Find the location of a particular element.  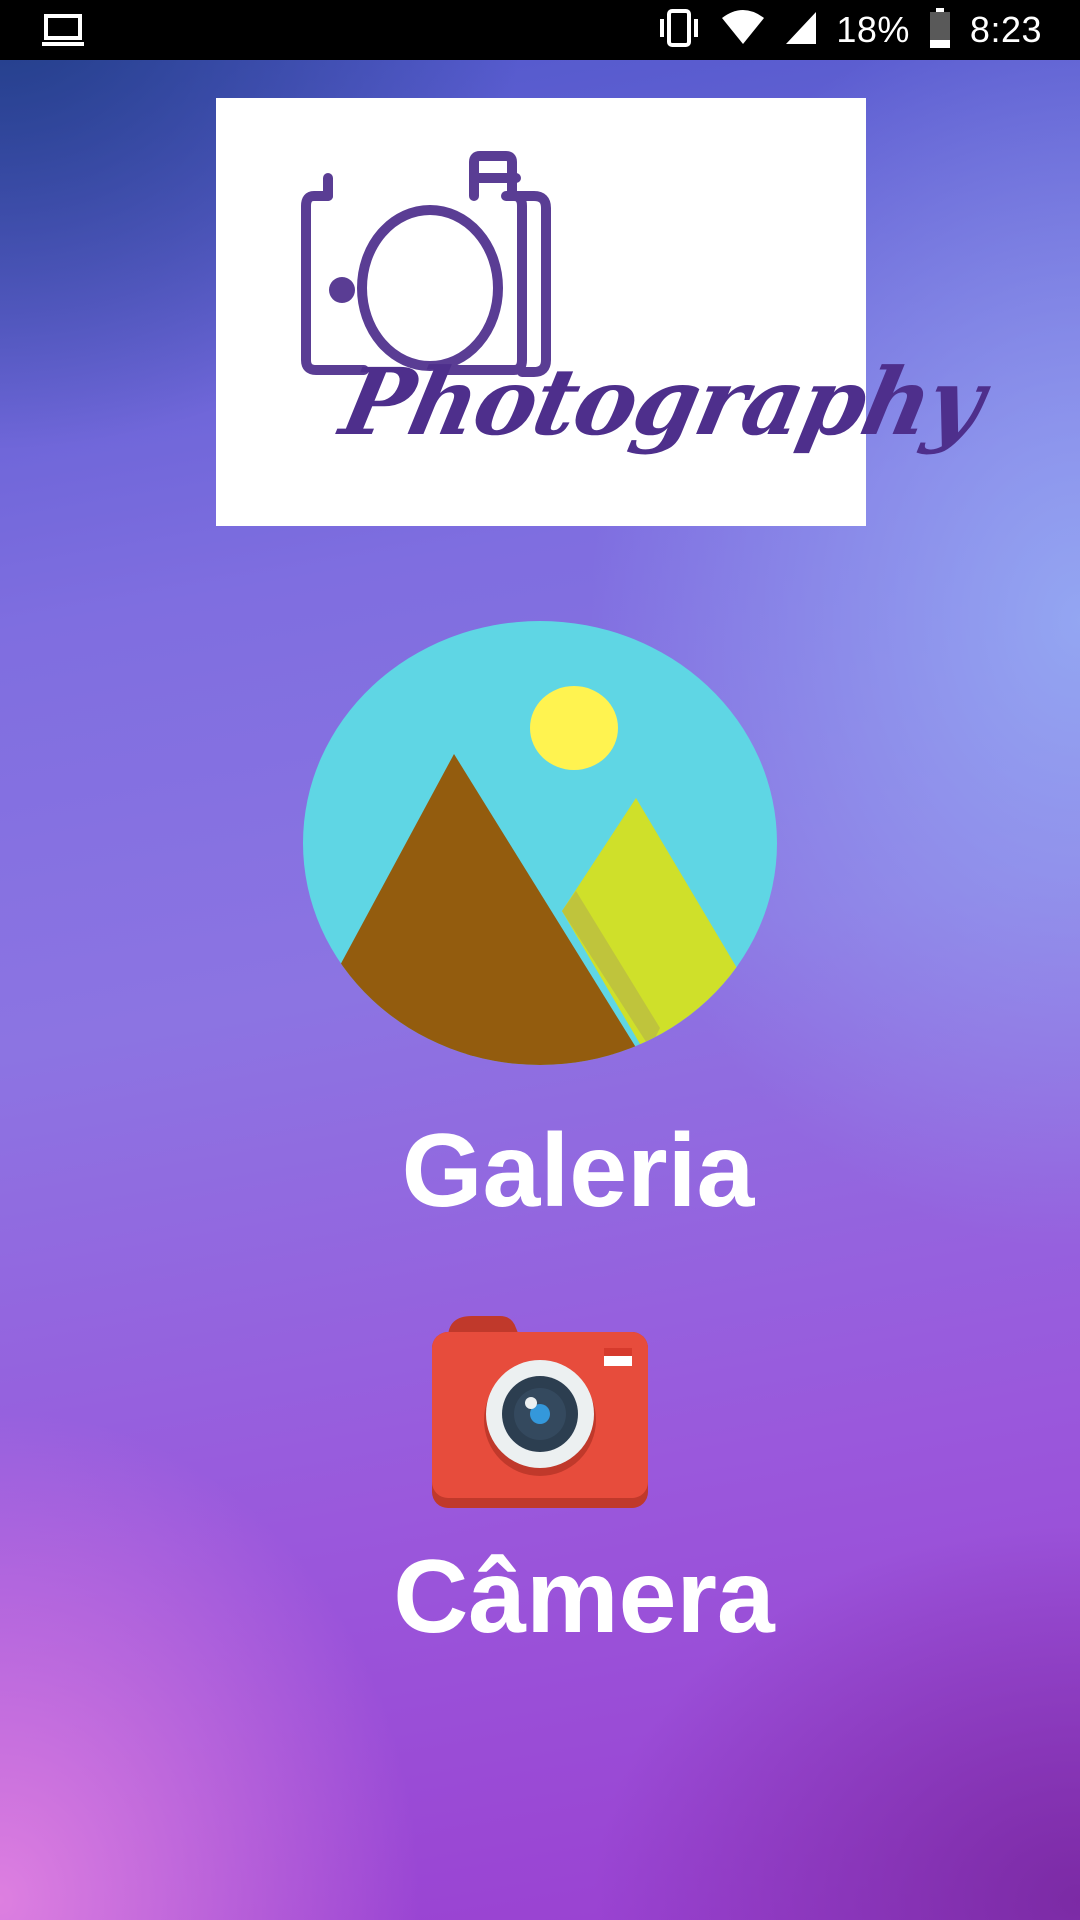

clock: 8:23 is located at coordinates (1005, 29).